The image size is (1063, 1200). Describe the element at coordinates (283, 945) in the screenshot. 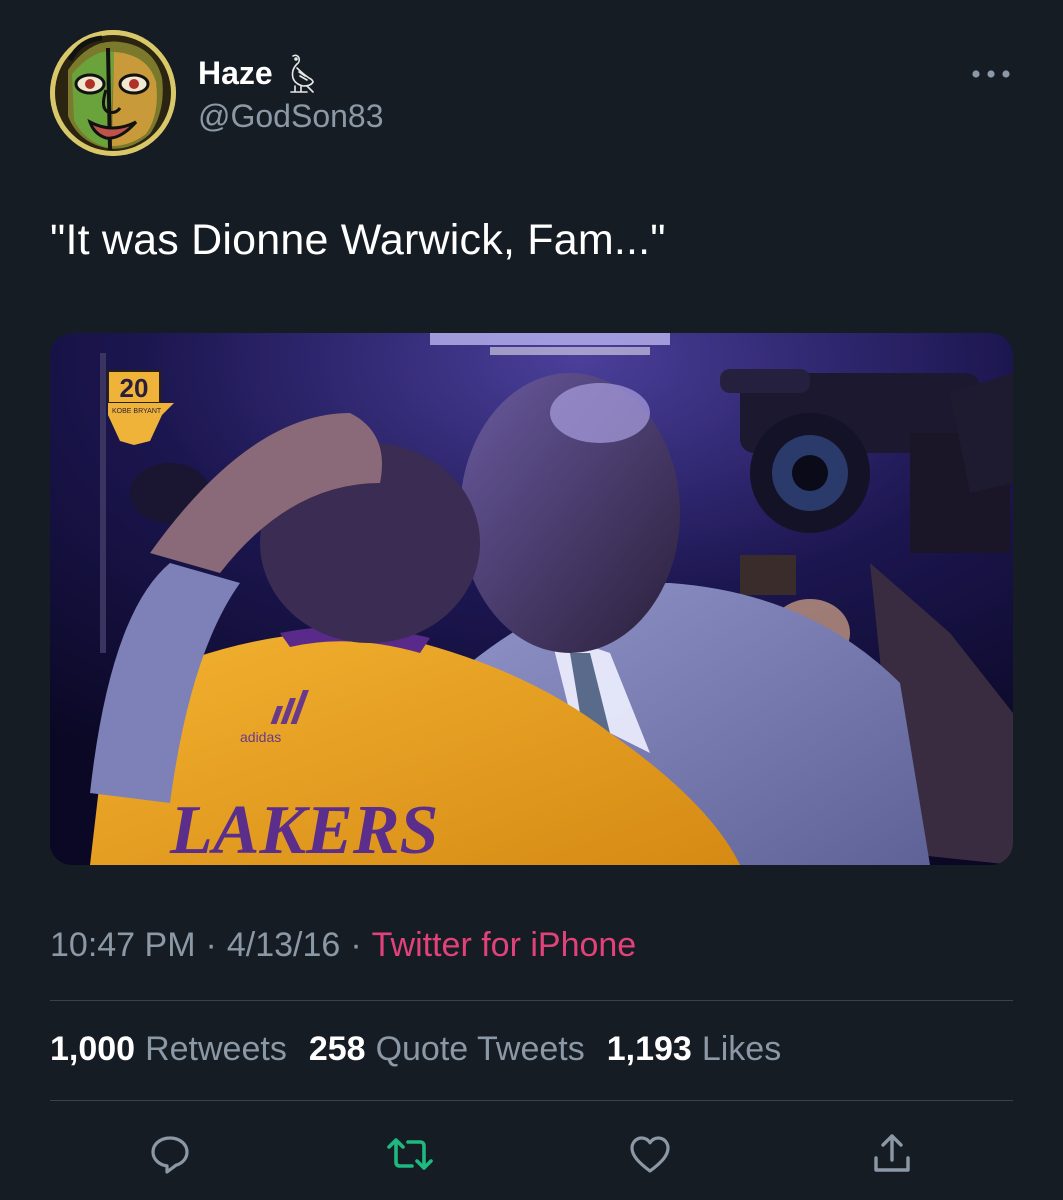

I see `tweet-date: 4/13/16` at that location.